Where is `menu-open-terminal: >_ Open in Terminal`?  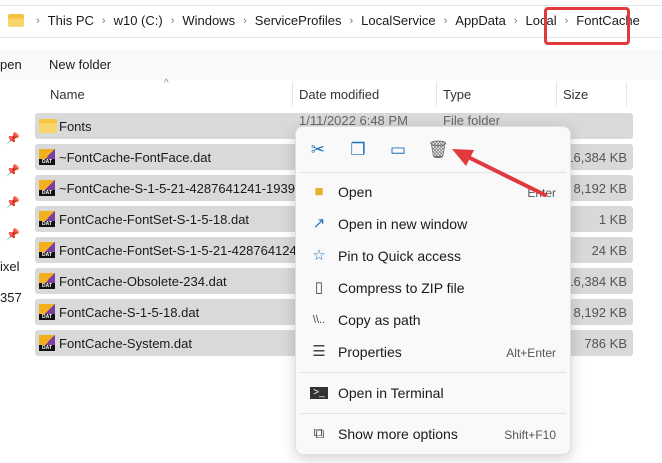
menu-open-terminal: >_ Open in Terminal is located at coordinates (433, 393).